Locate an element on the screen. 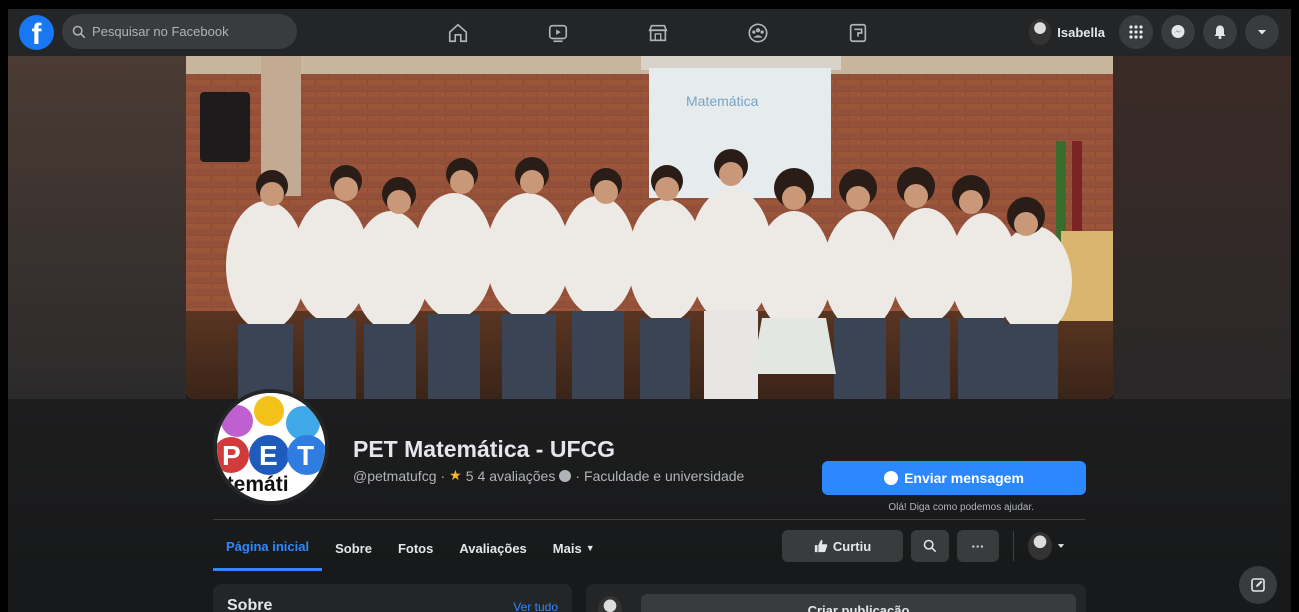 This screenshot has height=612, width=1299. profile-chip: Isabella is located at coordinates (1067, 32).